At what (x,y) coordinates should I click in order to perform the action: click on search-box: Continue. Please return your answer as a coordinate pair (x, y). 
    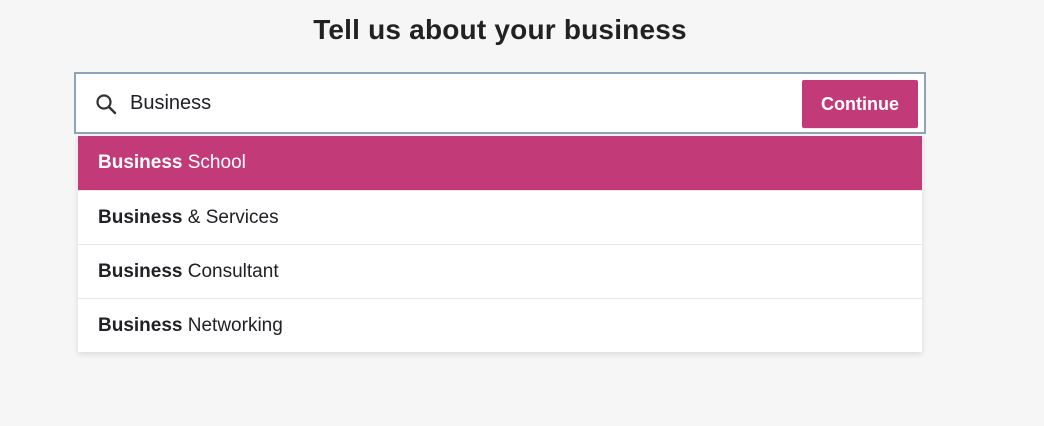
    Looking at the image, I should click on (500, 103).